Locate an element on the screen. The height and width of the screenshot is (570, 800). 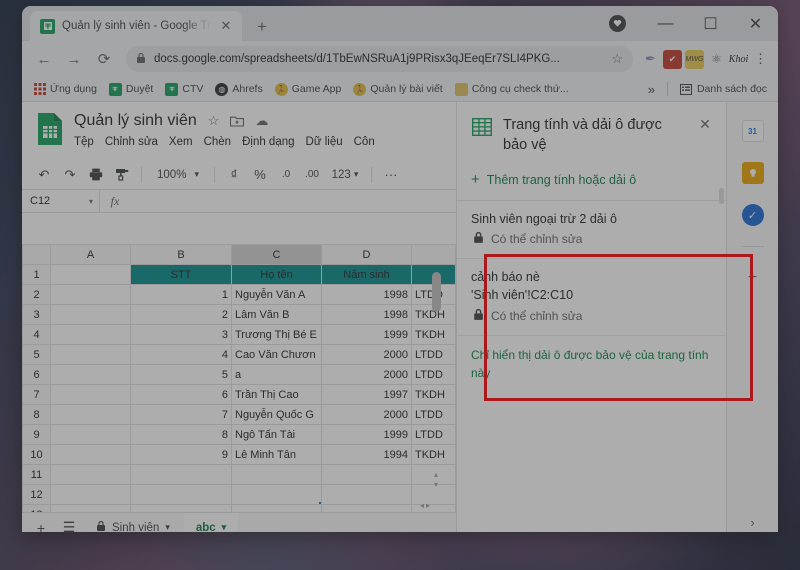
chevron-down-icon: ▾ is located at coordinates (167, 527).